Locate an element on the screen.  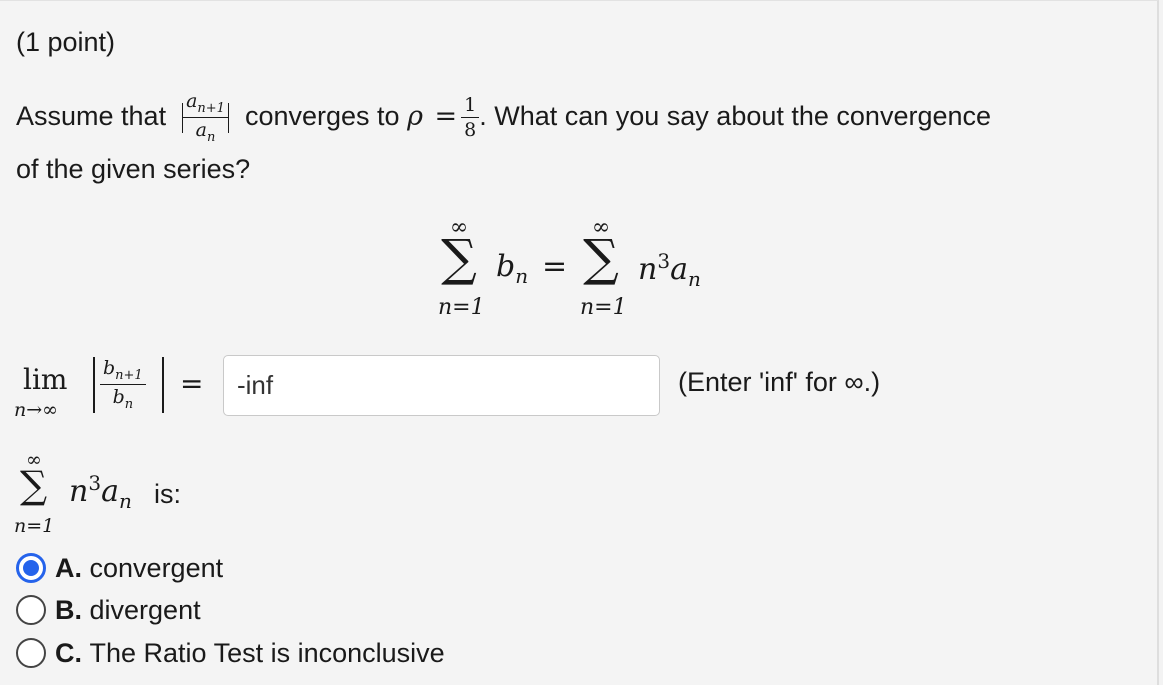
sum-left: ∞ ∑ n=1 is located at coordinates (461, 266).